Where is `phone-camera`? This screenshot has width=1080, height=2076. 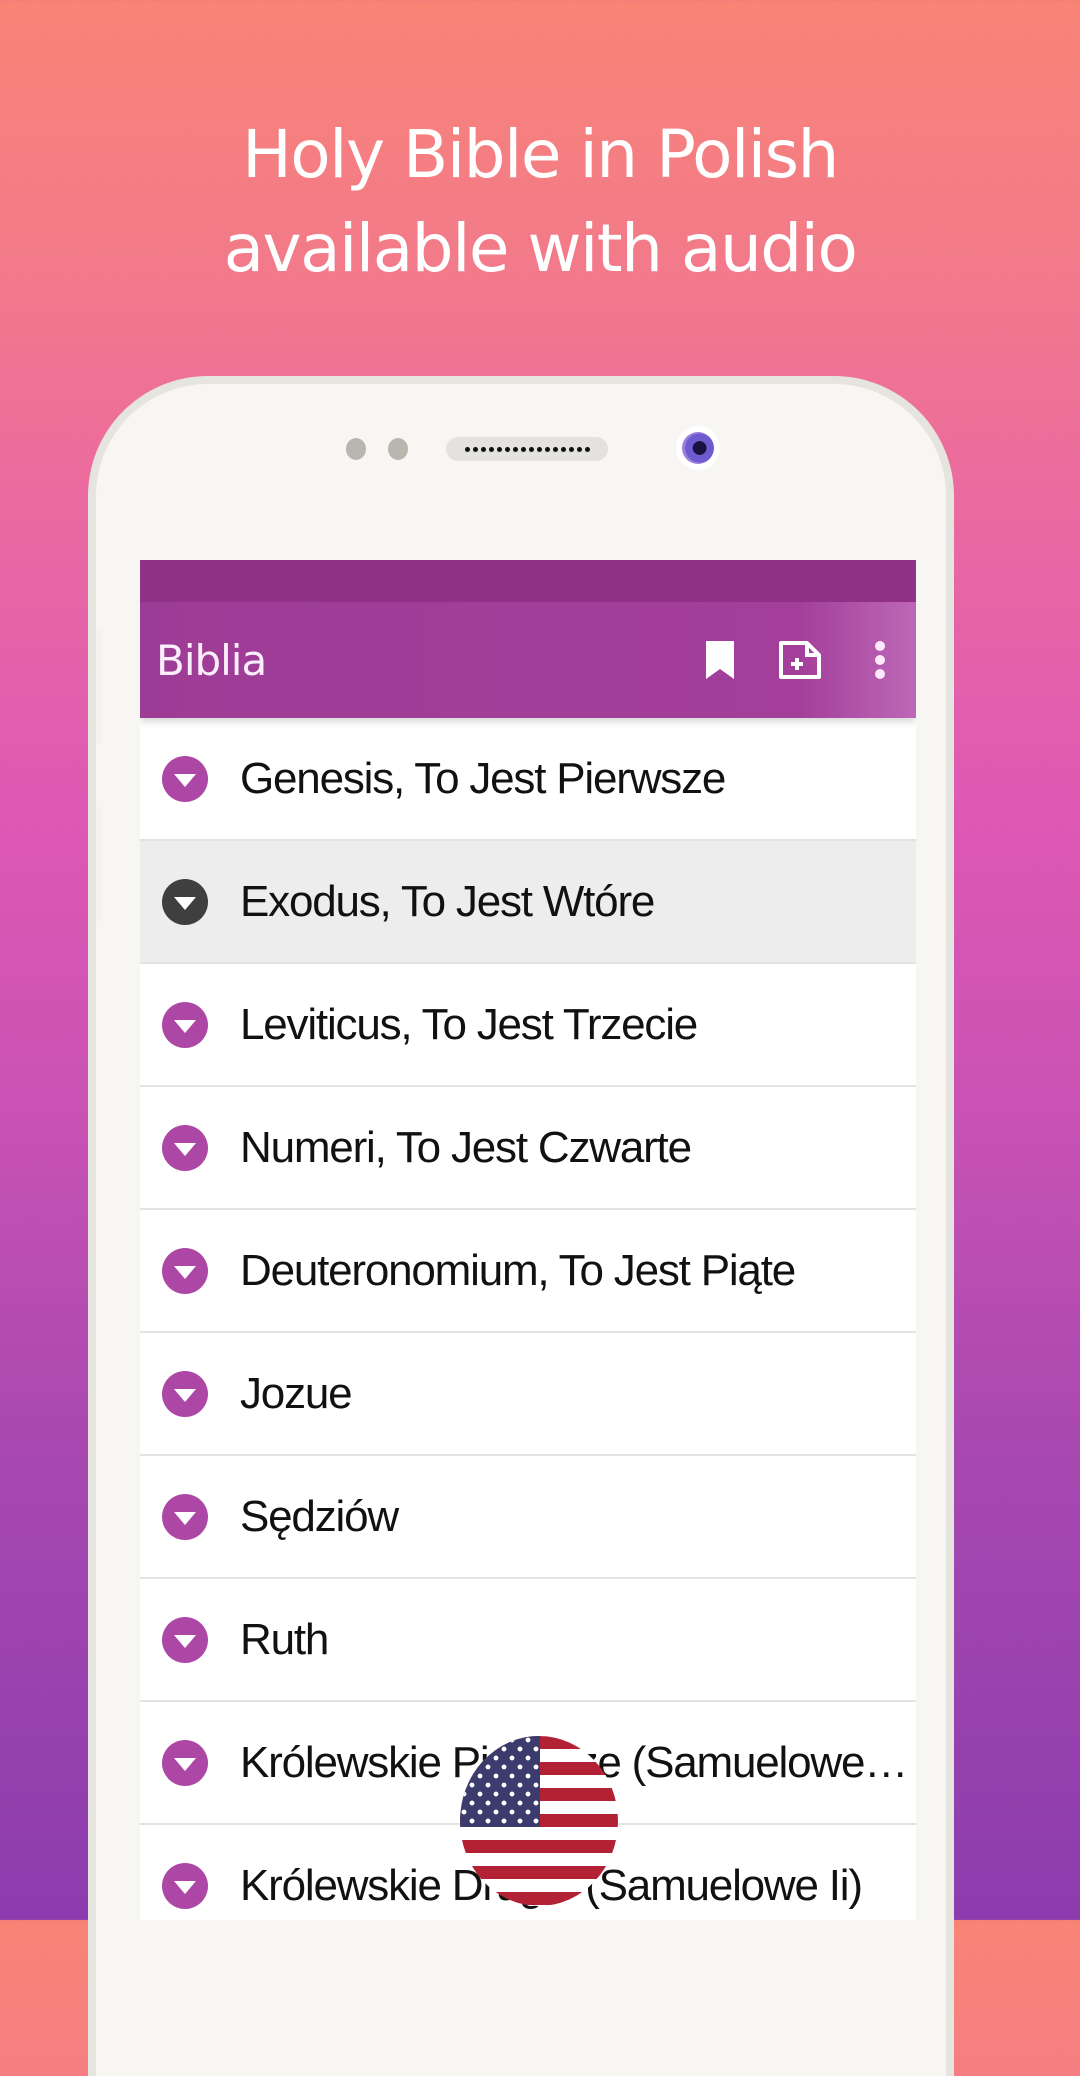
phone-camera is located at coordinates (698, 448).